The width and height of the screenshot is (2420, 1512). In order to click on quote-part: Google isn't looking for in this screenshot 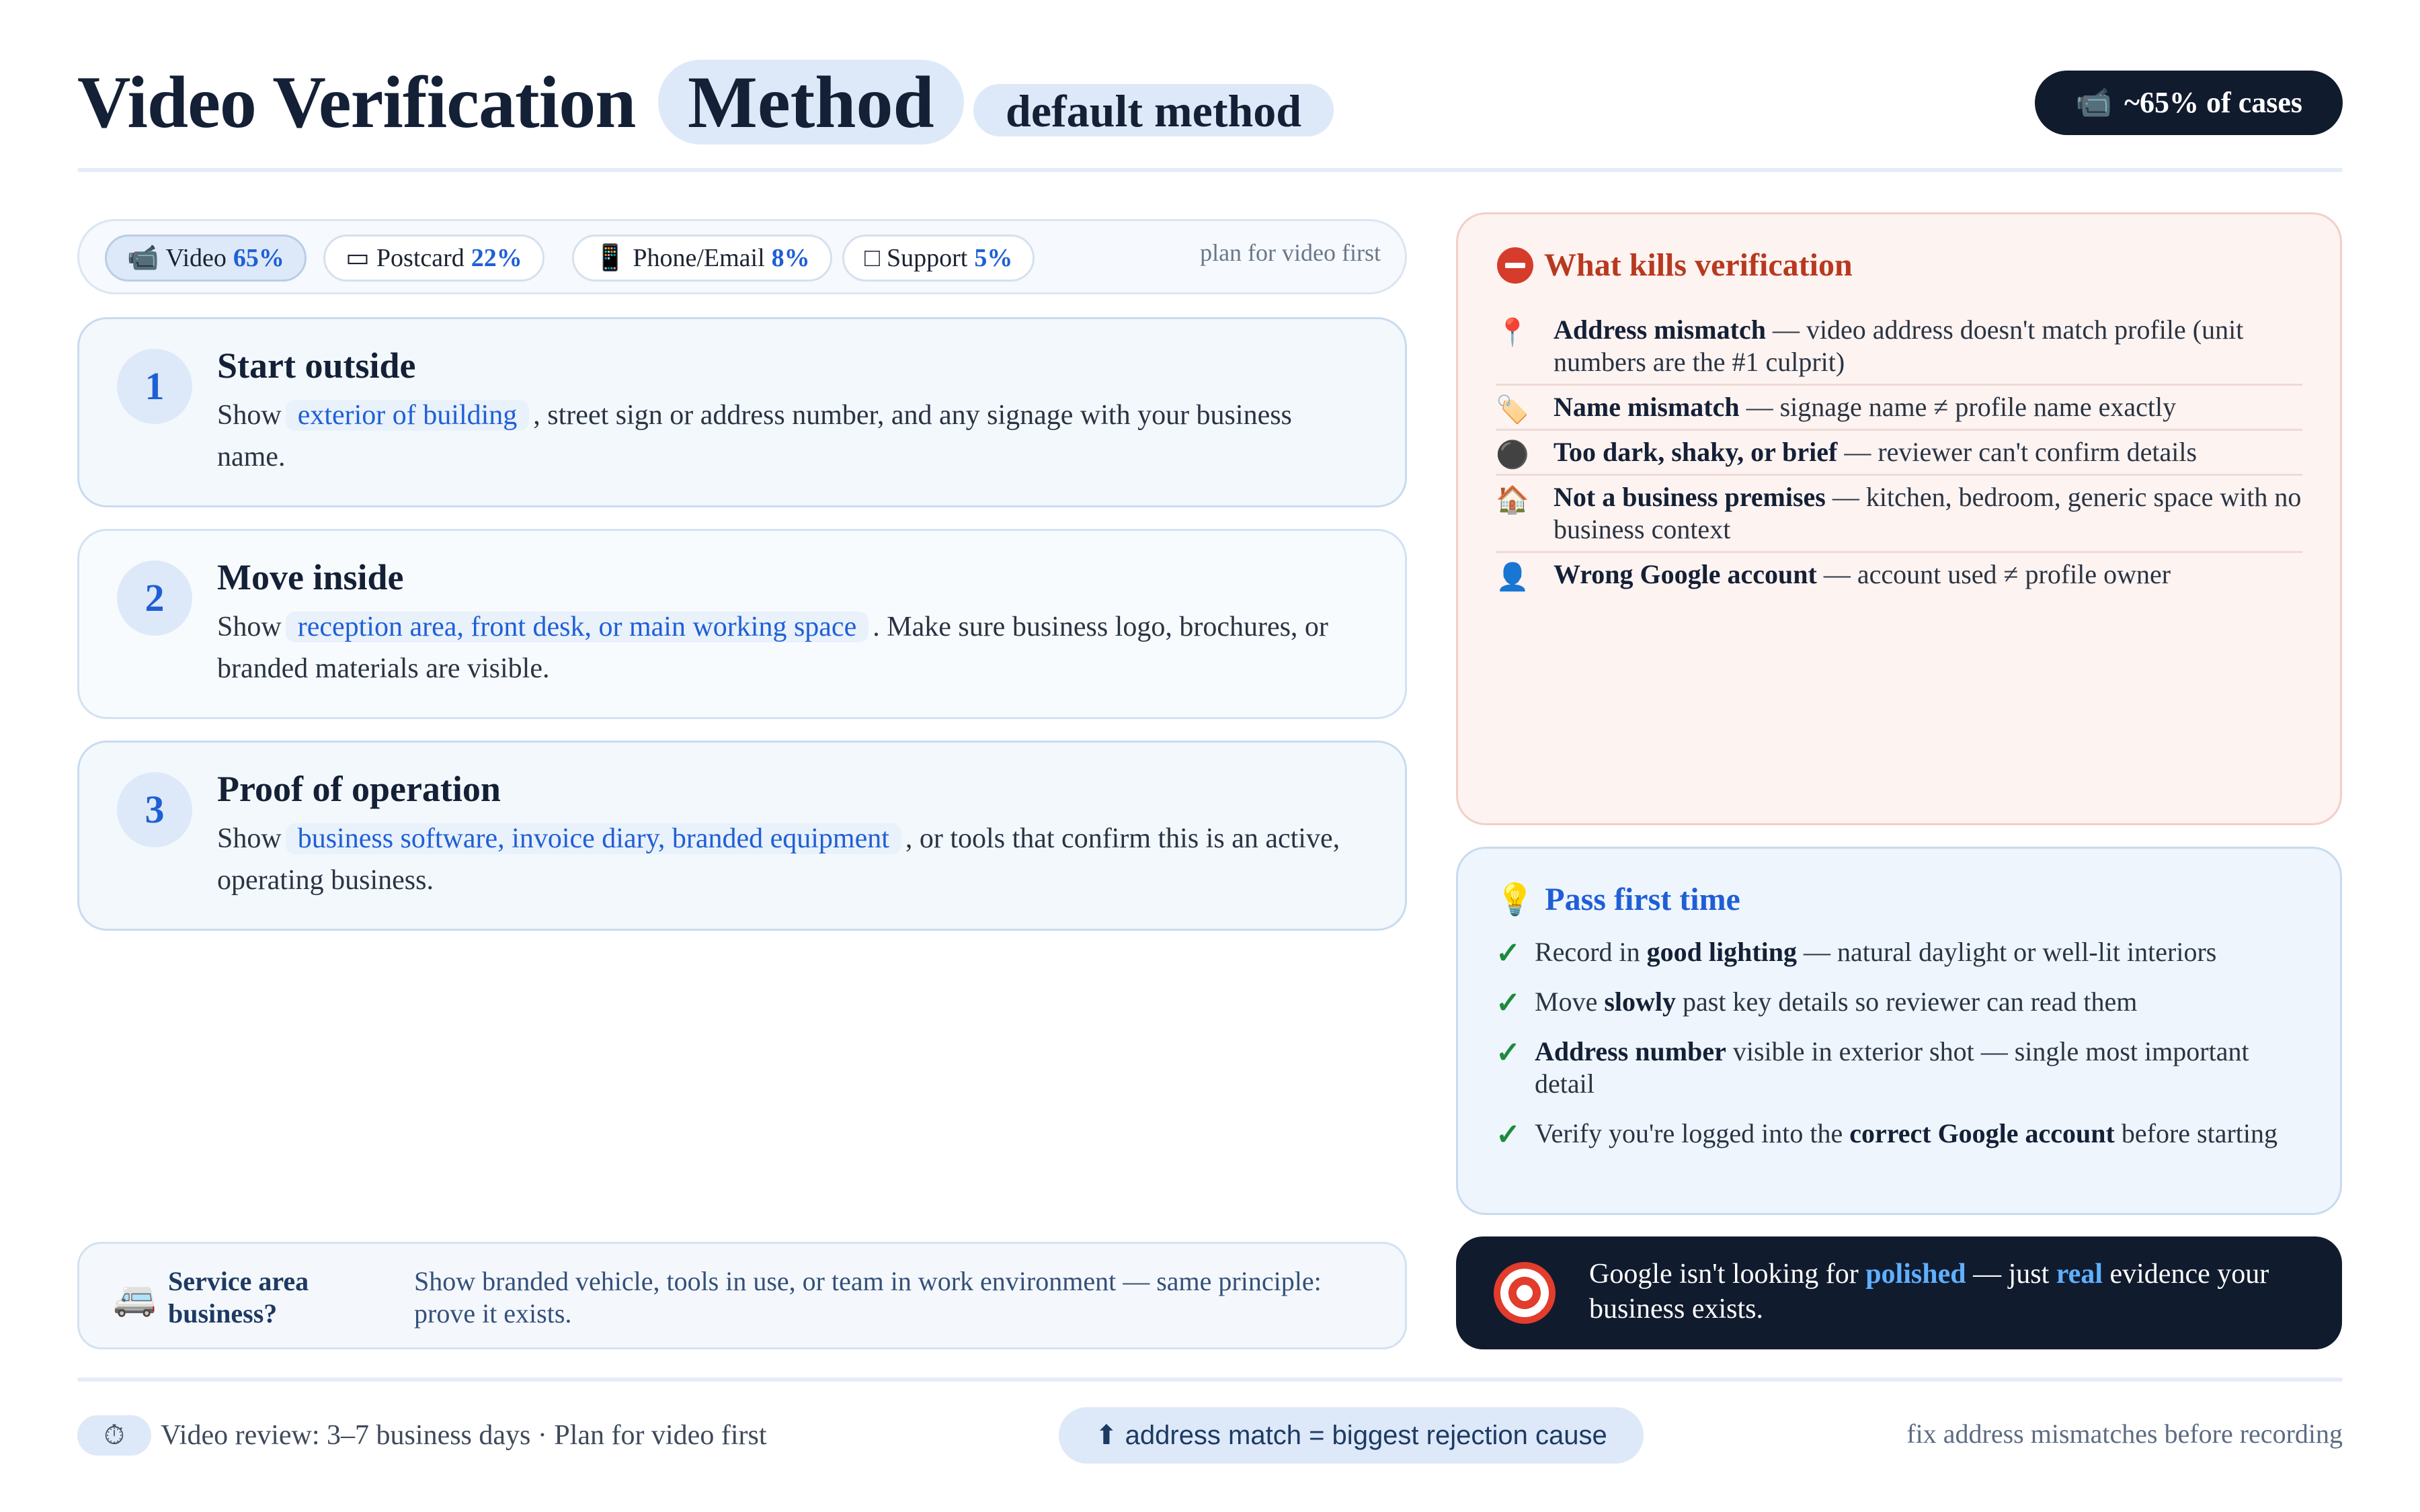, I will do `click(1728, 1274)`.